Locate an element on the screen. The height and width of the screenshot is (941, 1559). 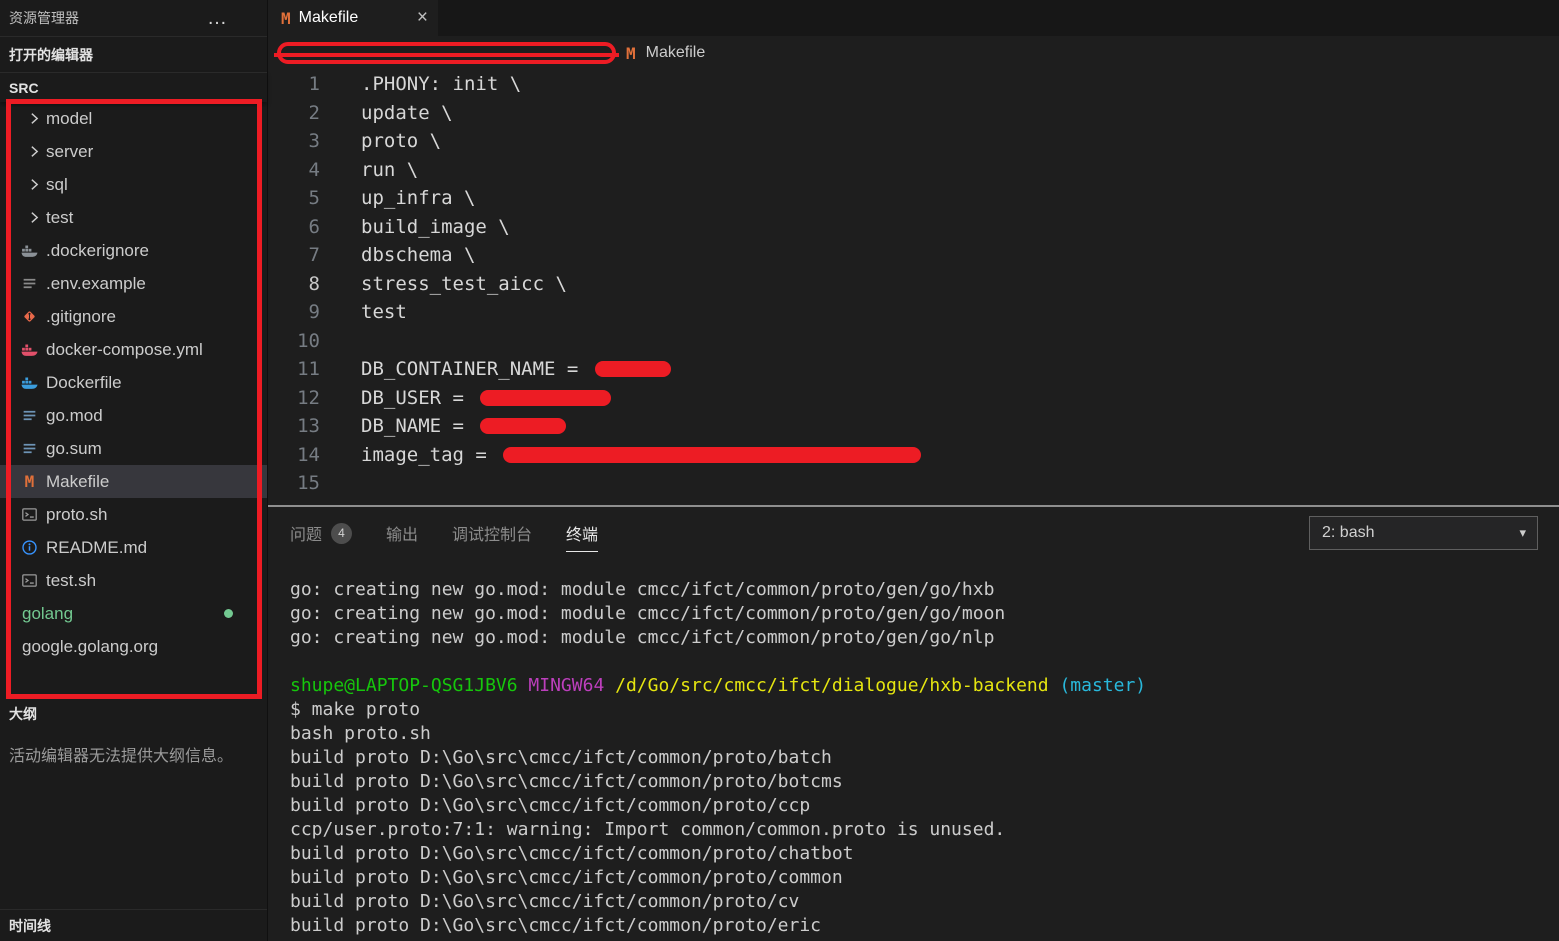
redacted-breadcrumb-path is located at coordinates (446, 53).